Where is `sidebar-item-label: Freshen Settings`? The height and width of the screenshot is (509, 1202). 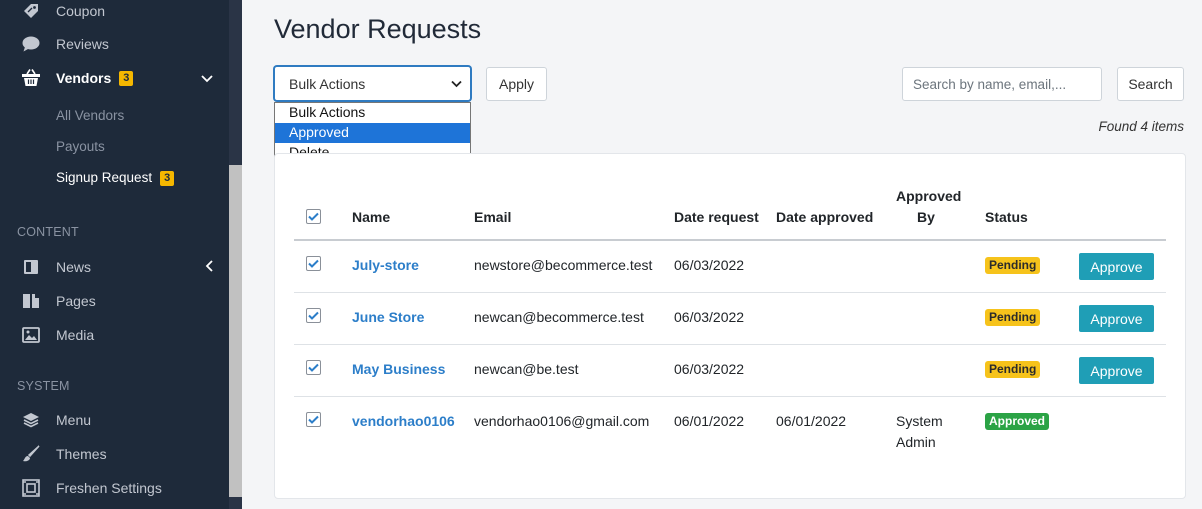 sidebar-item-label: Freshen Settings is located at coordinates (109, 488).